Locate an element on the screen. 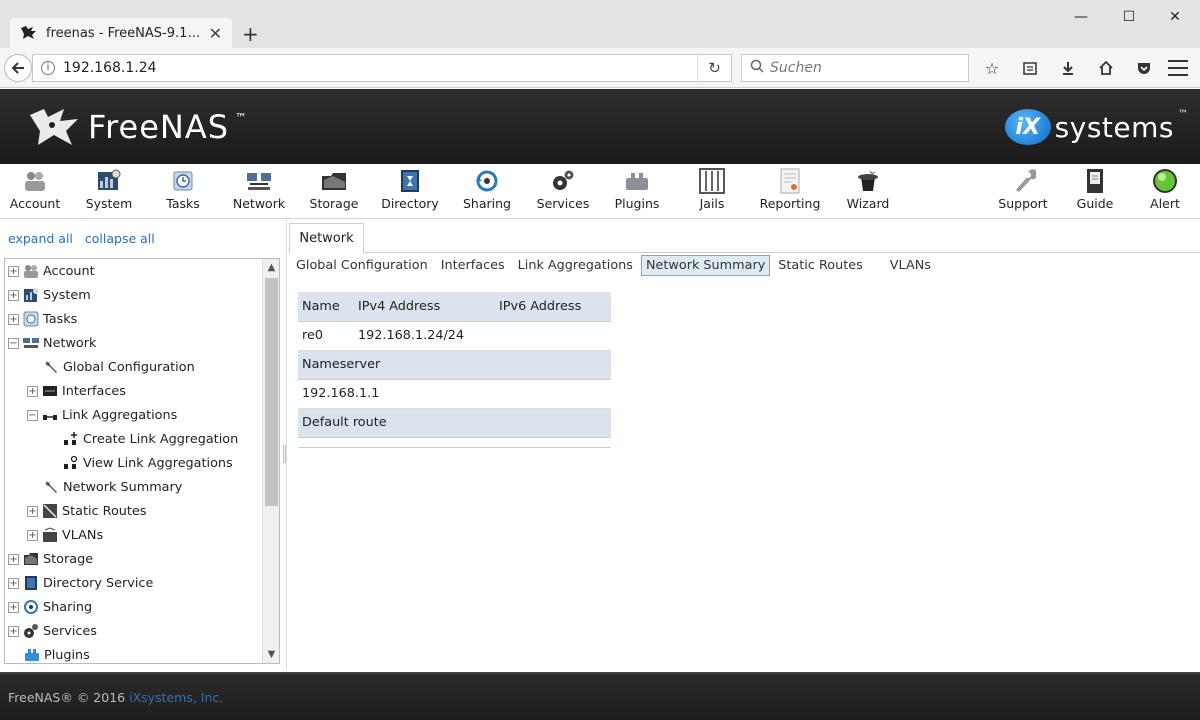 The width and height of the screenshot is (1200, 720). toolbar-jails-button: Jails is located at coordinates (712, 192).